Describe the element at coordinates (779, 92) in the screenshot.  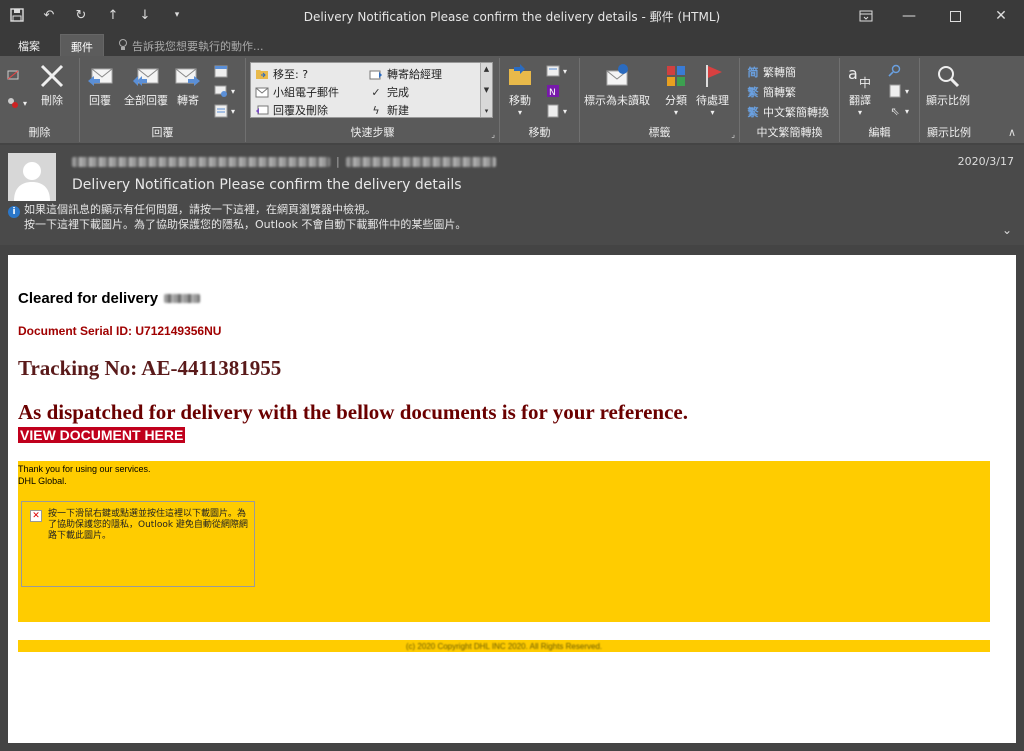
I see `simp-to-trad-label: 簡轉繁` at that location.